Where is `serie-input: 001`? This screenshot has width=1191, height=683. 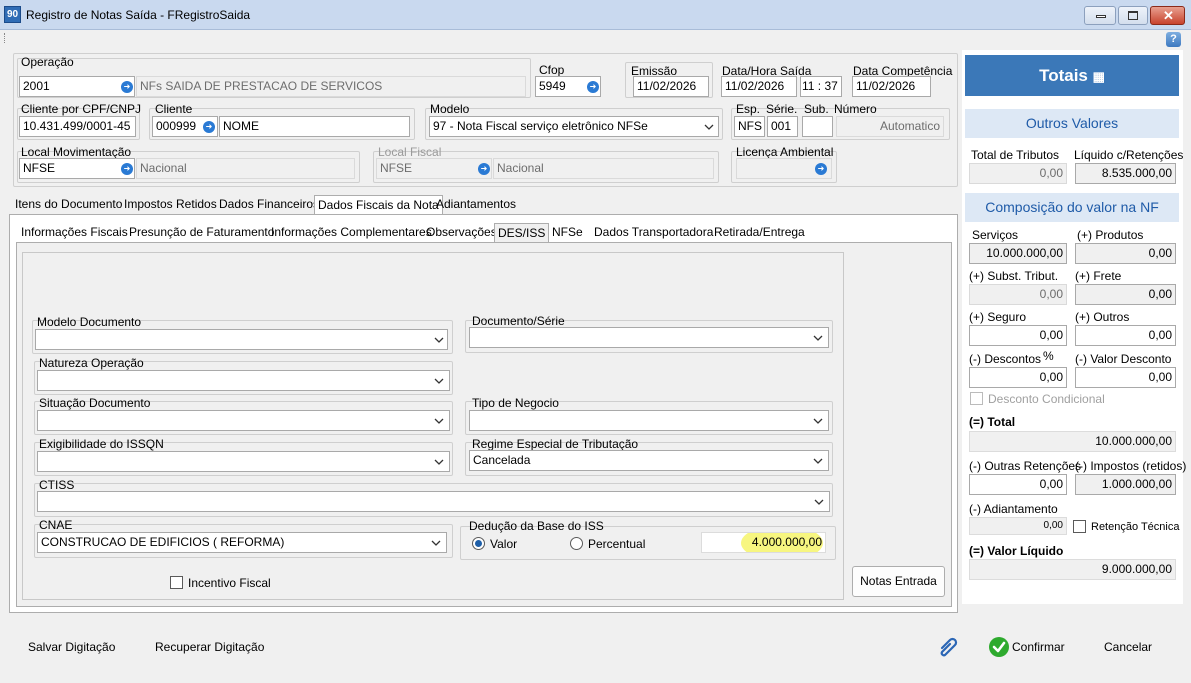 serie-input: 001 is located at coordinates (782, 126).